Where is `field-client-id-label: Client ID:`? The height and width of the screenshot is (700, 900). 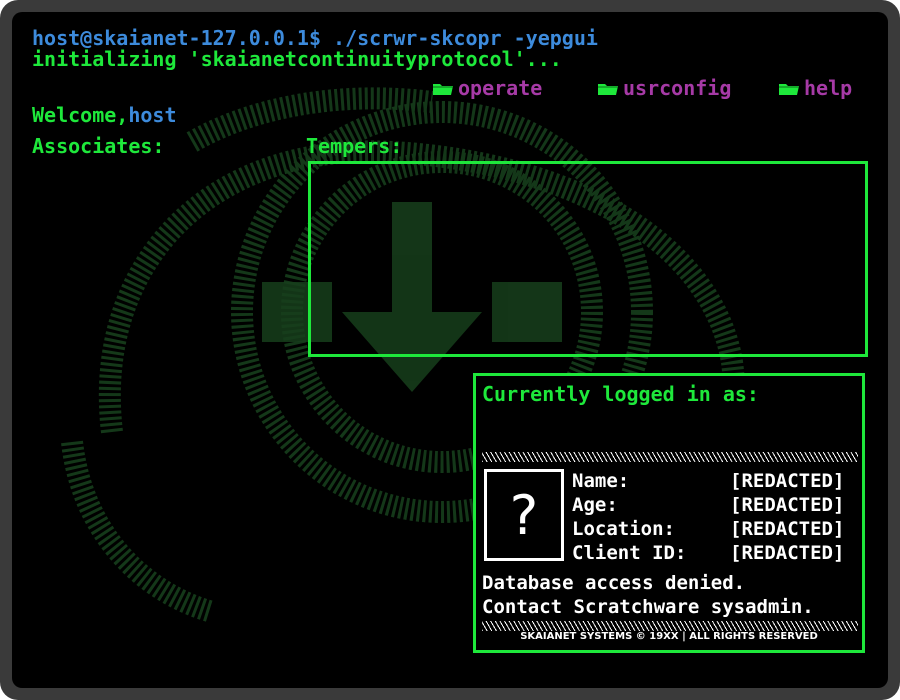
field-client-id-label: Client ID: is located at coordinates (629, 553).